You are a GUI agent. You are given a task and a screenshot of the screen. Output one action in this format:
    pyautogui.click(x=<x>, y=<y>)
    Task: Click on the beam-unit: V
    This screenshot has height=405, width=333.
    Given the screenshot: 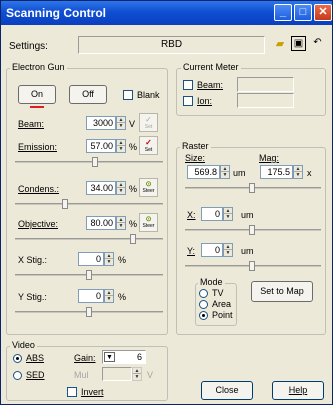 What is the action you would take?
    pyautogui.click(x=132, y=124)
    